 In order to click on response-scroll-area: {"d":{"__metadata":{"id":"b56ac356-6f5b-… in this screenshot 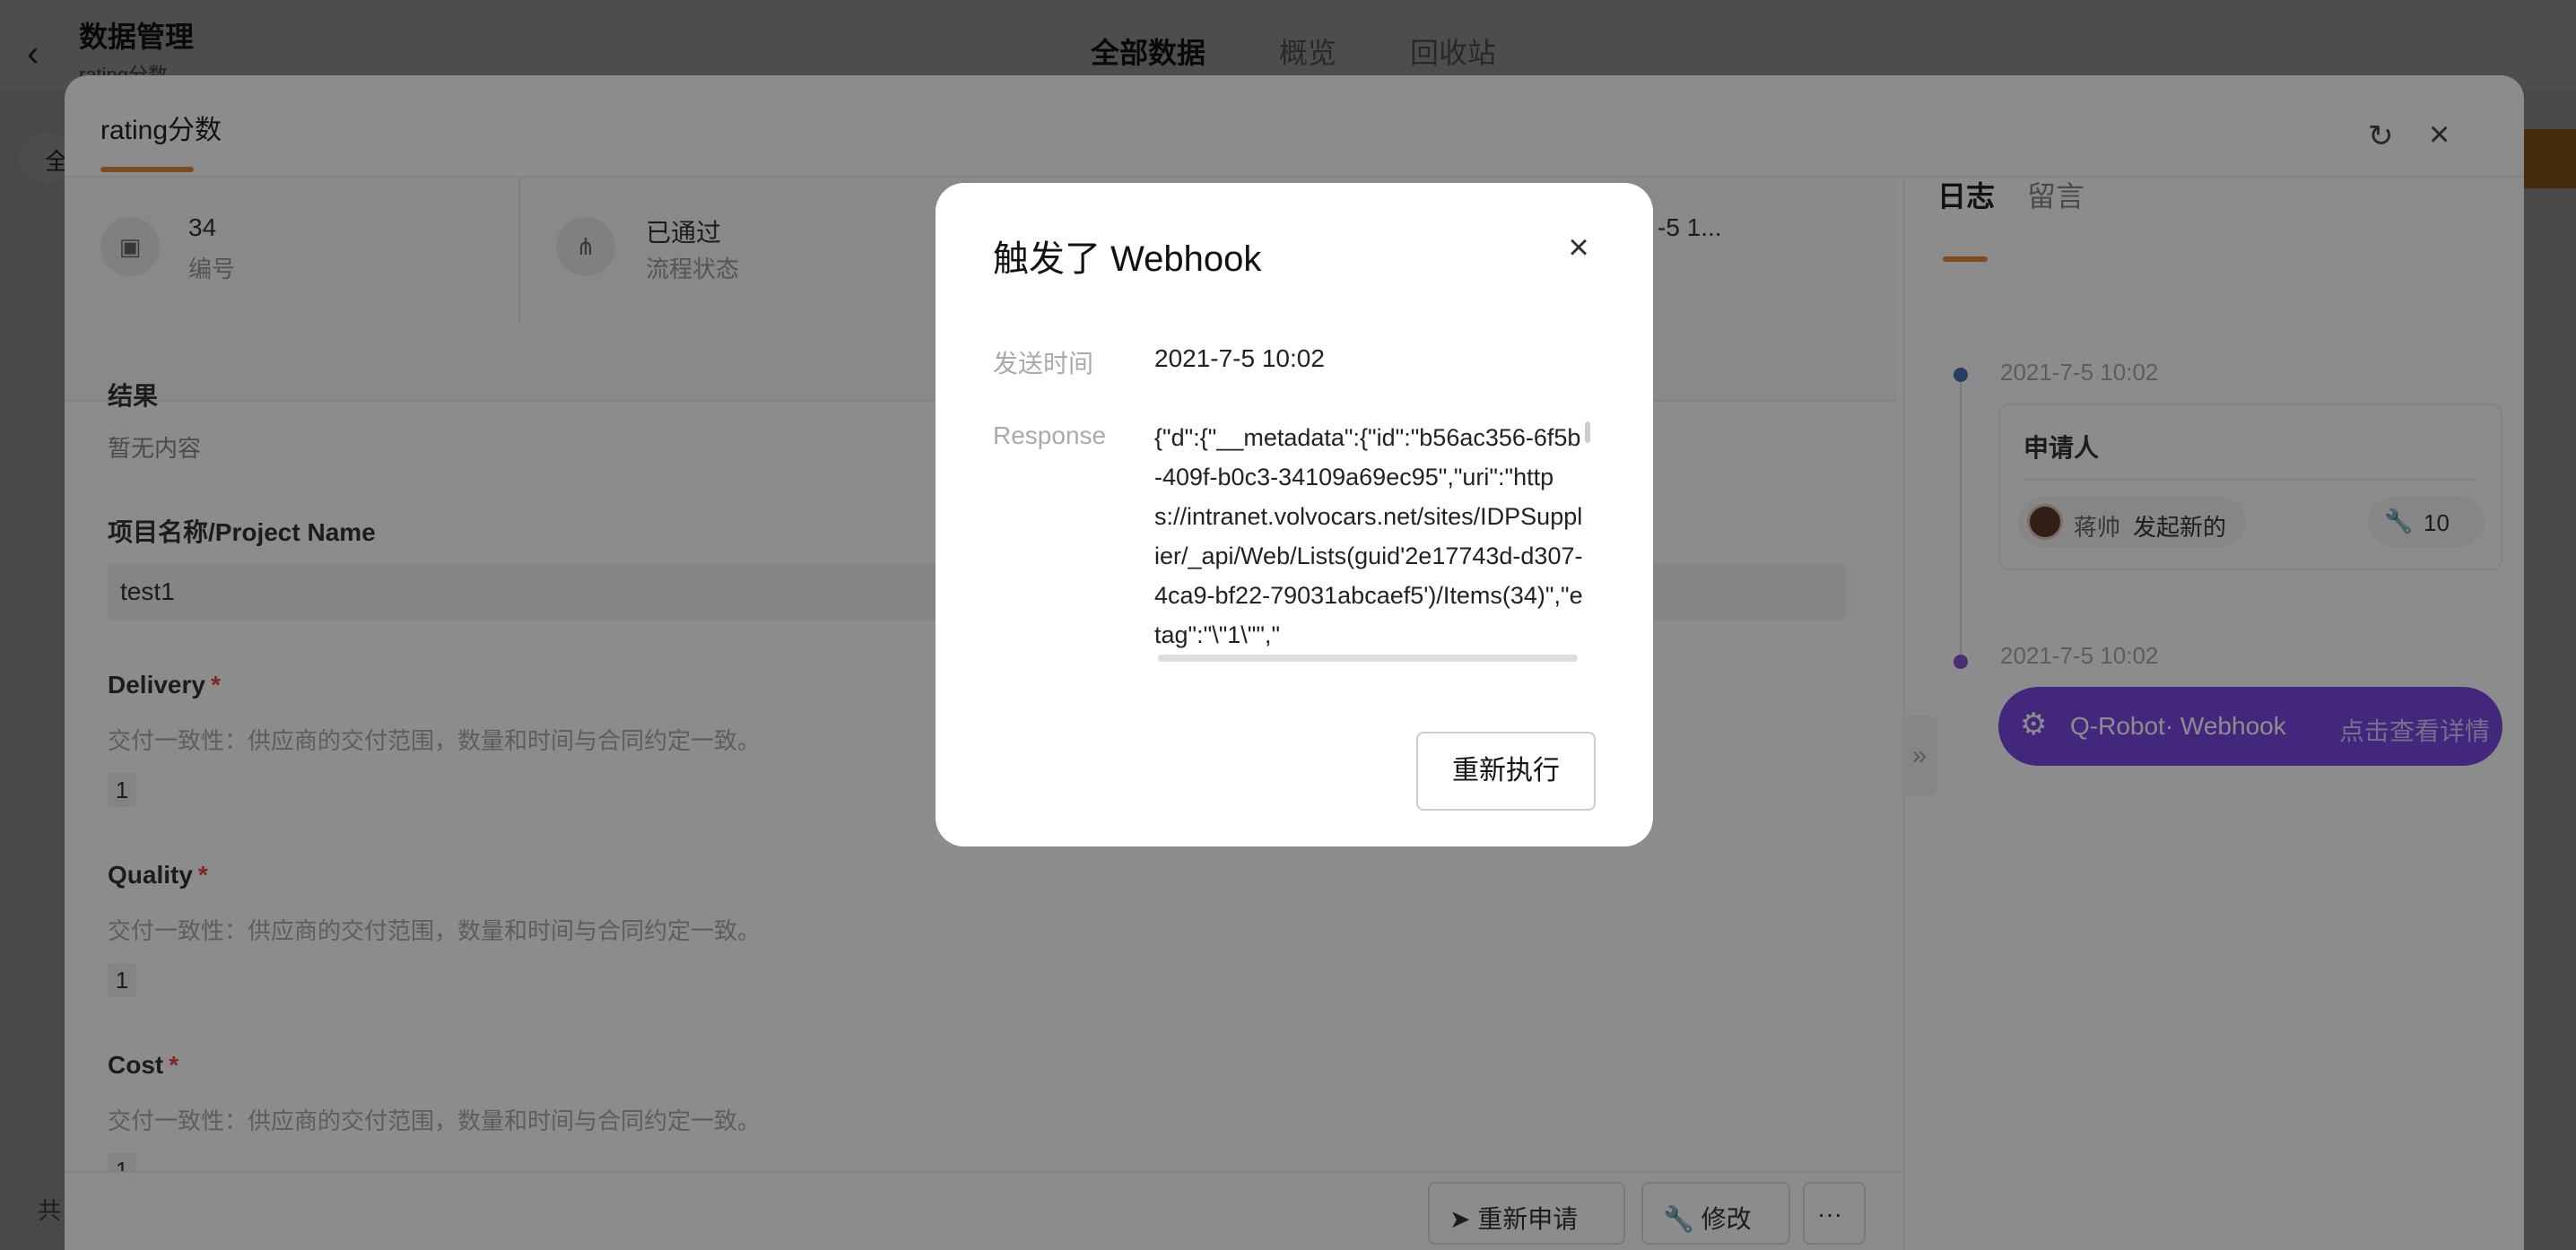, I will do `click(1393, 543)`.